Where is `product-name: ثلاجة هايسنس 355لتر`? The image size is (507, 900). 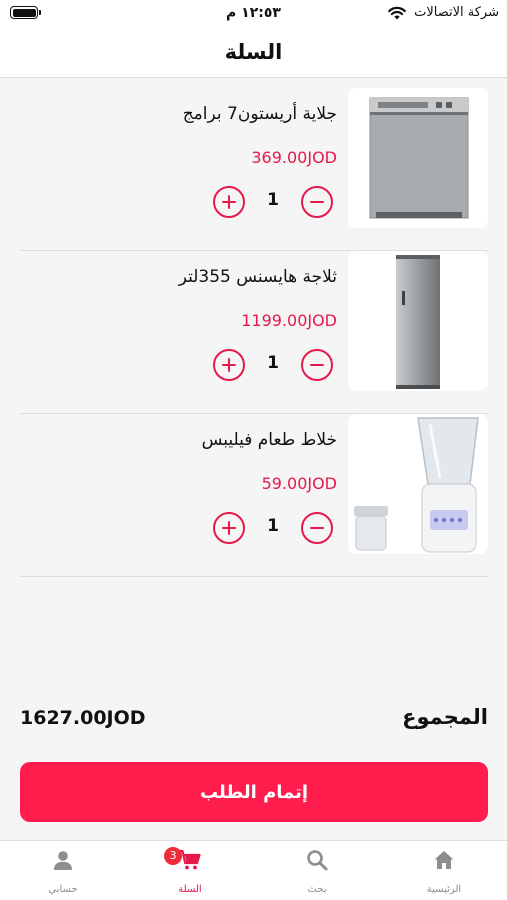 product-name: ثلاجة هايسنس 355لتر is located at coordinates (257, 277).